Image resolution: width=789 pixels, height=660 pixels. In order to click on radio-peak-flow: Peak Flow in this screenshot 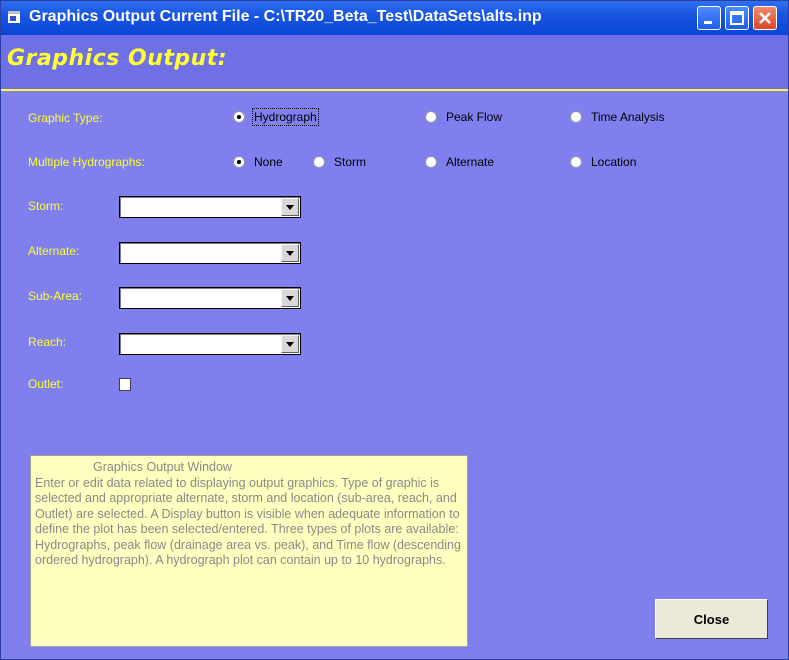, I will do `click(463, 117)`.